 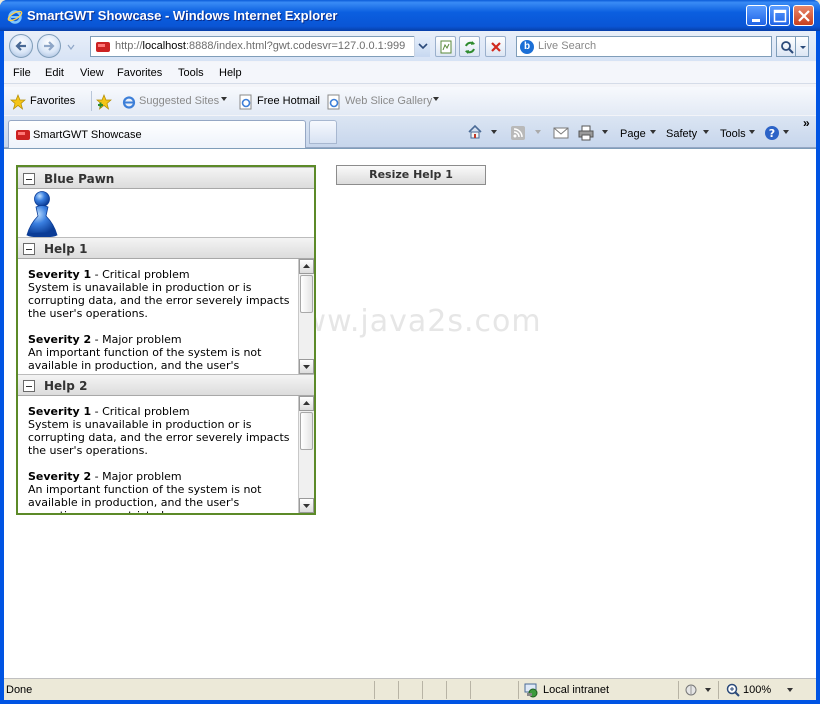 I want to click on ie-logo-icon, so click(x=15, y=17).